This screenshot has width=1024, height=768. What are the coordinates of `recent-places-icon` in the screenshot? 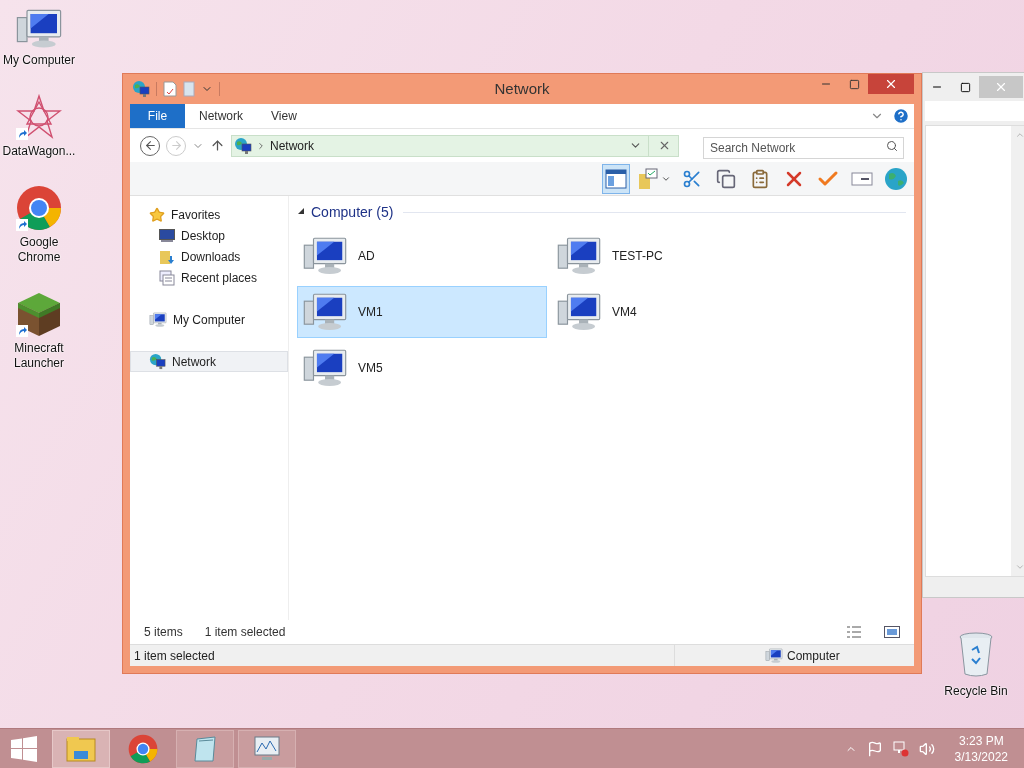 It's located at (167, 277).